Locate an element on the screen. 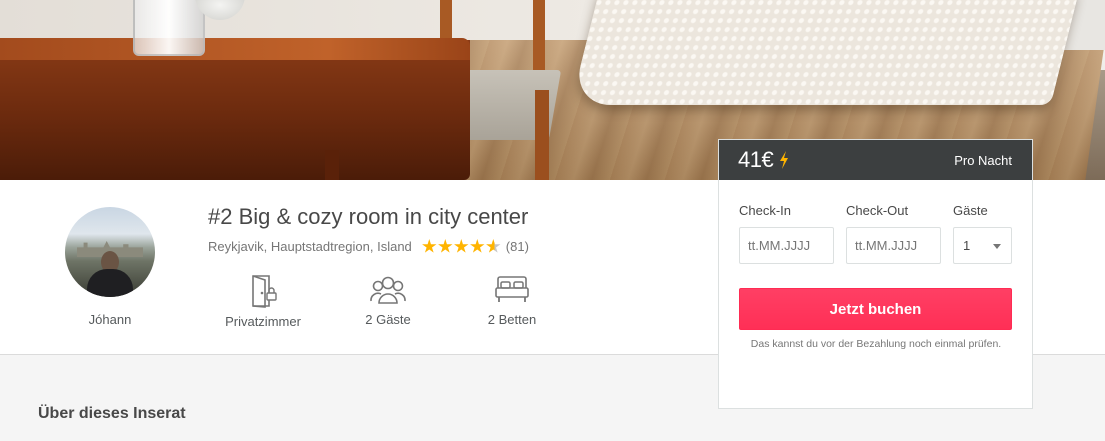  feature-beds: 2 Betten is located at coordinates (512, 300).